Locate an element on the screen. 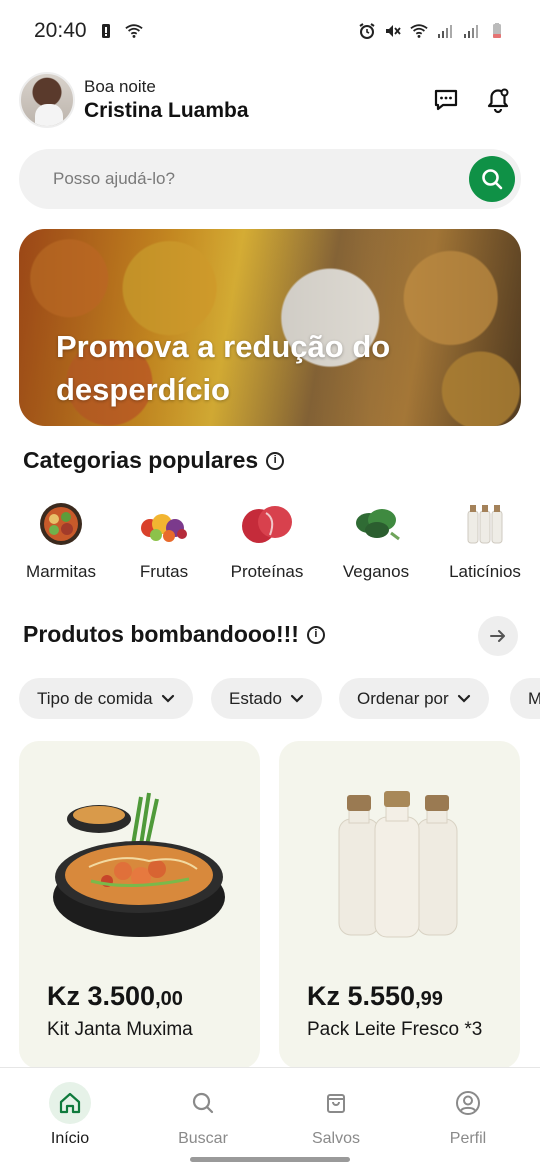 Image resolution: width=540 pixels, height=1170 pixels. nav-label: Salvos is located at coordinates (336, 1138).